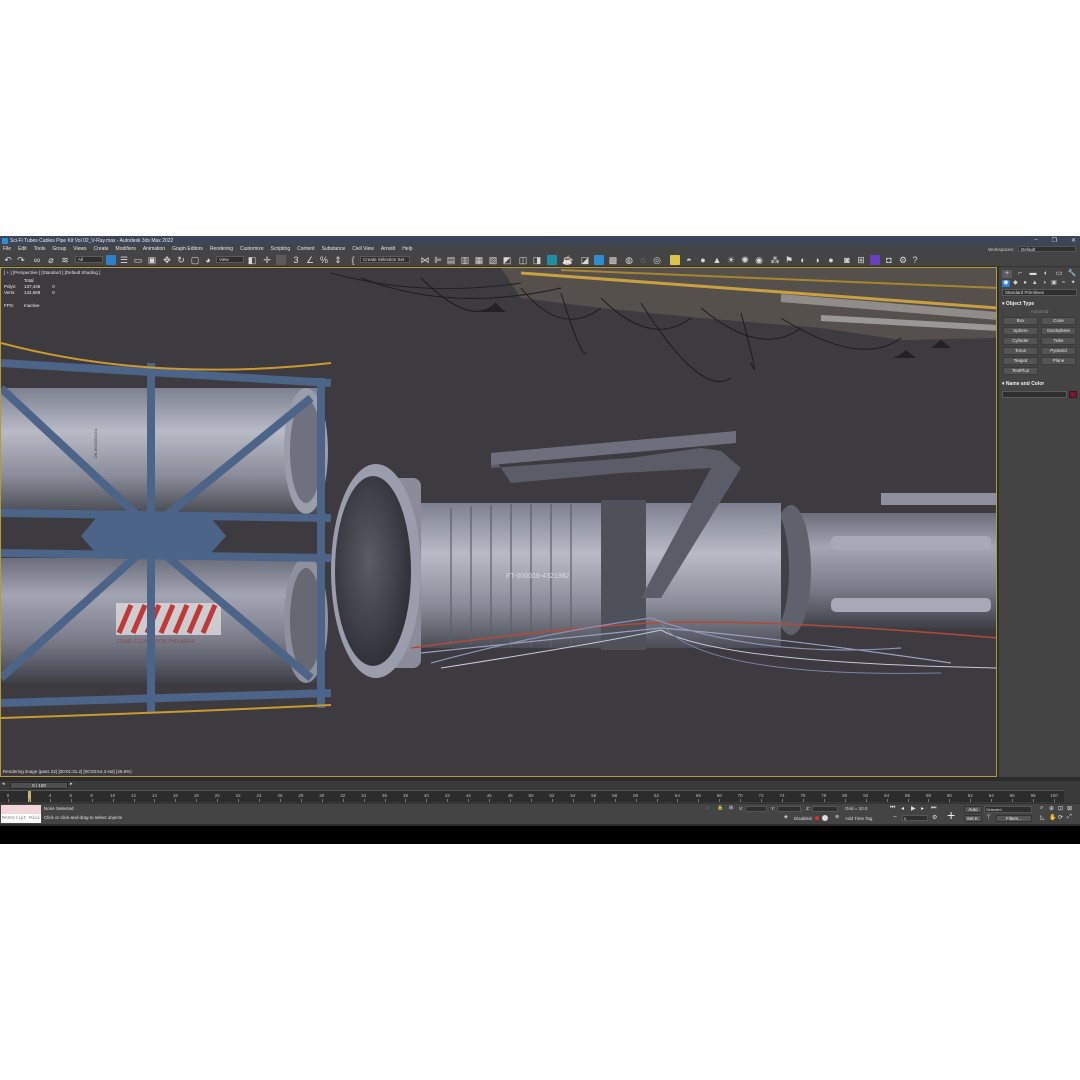 This screenshot has height=1080, width=1080. What do you see at coordinates (895, 817) in the screenshot?
I see `key-mode-icon: ⇔` at bounding box center [895, 817].